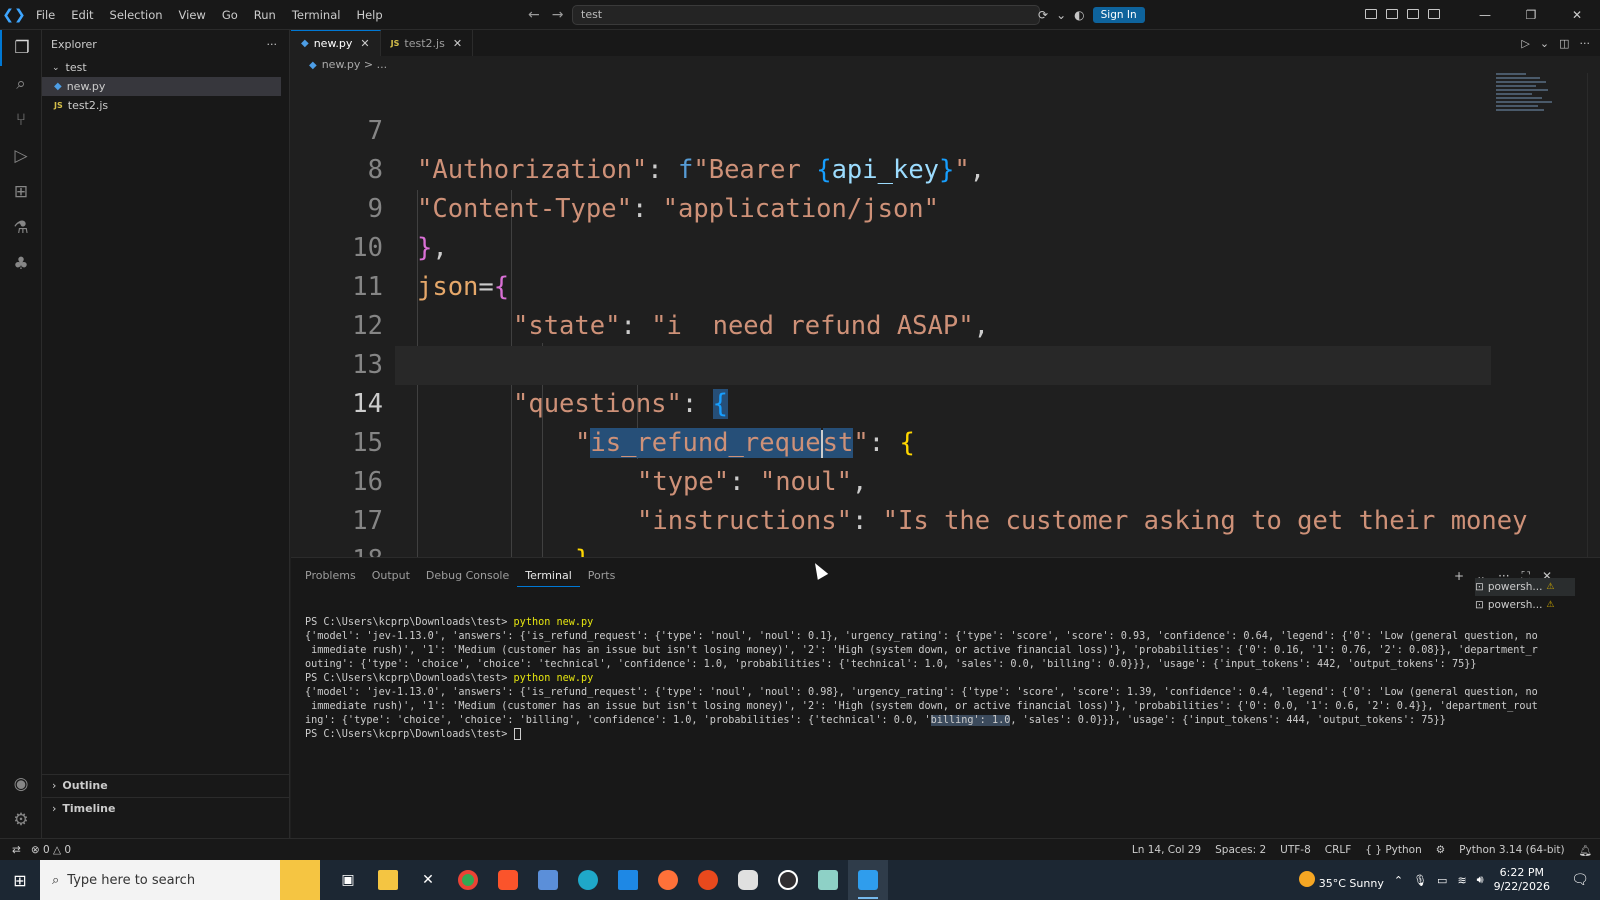 The height and width of the screenshot is (900, 1600). What do you see at coordinates (534, 15) in the screenshot?
I see `back-arrow-icon: ←` at bounding box center [534, 15].